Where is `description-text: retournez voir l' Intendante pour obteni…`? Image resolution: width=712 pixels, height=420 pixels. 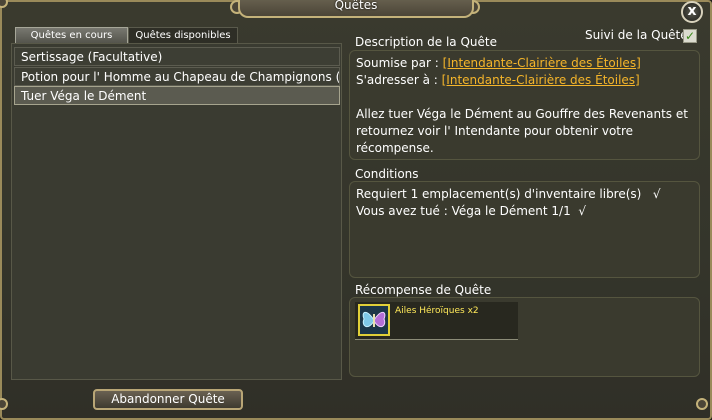
description-text: retournez voir l' Intendante pour obteni… is located at coordinates (495, 139).